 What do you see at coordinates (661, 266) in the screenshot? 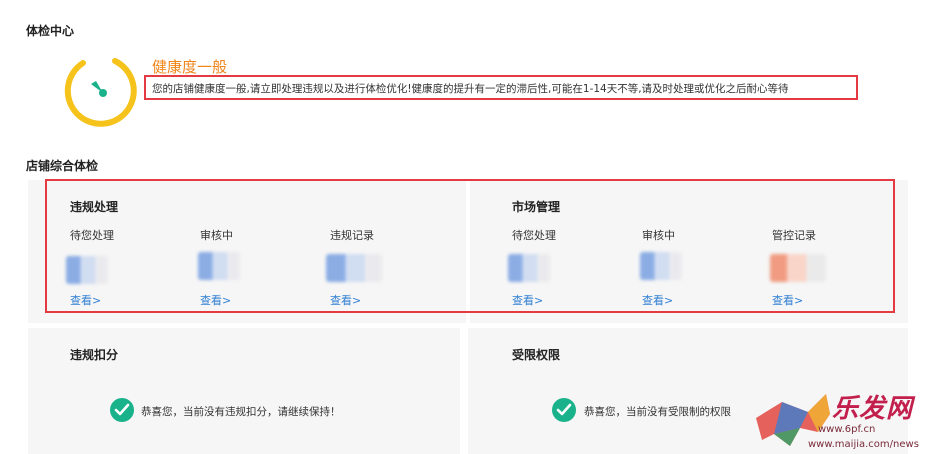
I see `market-review-count` at bounding box center [661, 266].